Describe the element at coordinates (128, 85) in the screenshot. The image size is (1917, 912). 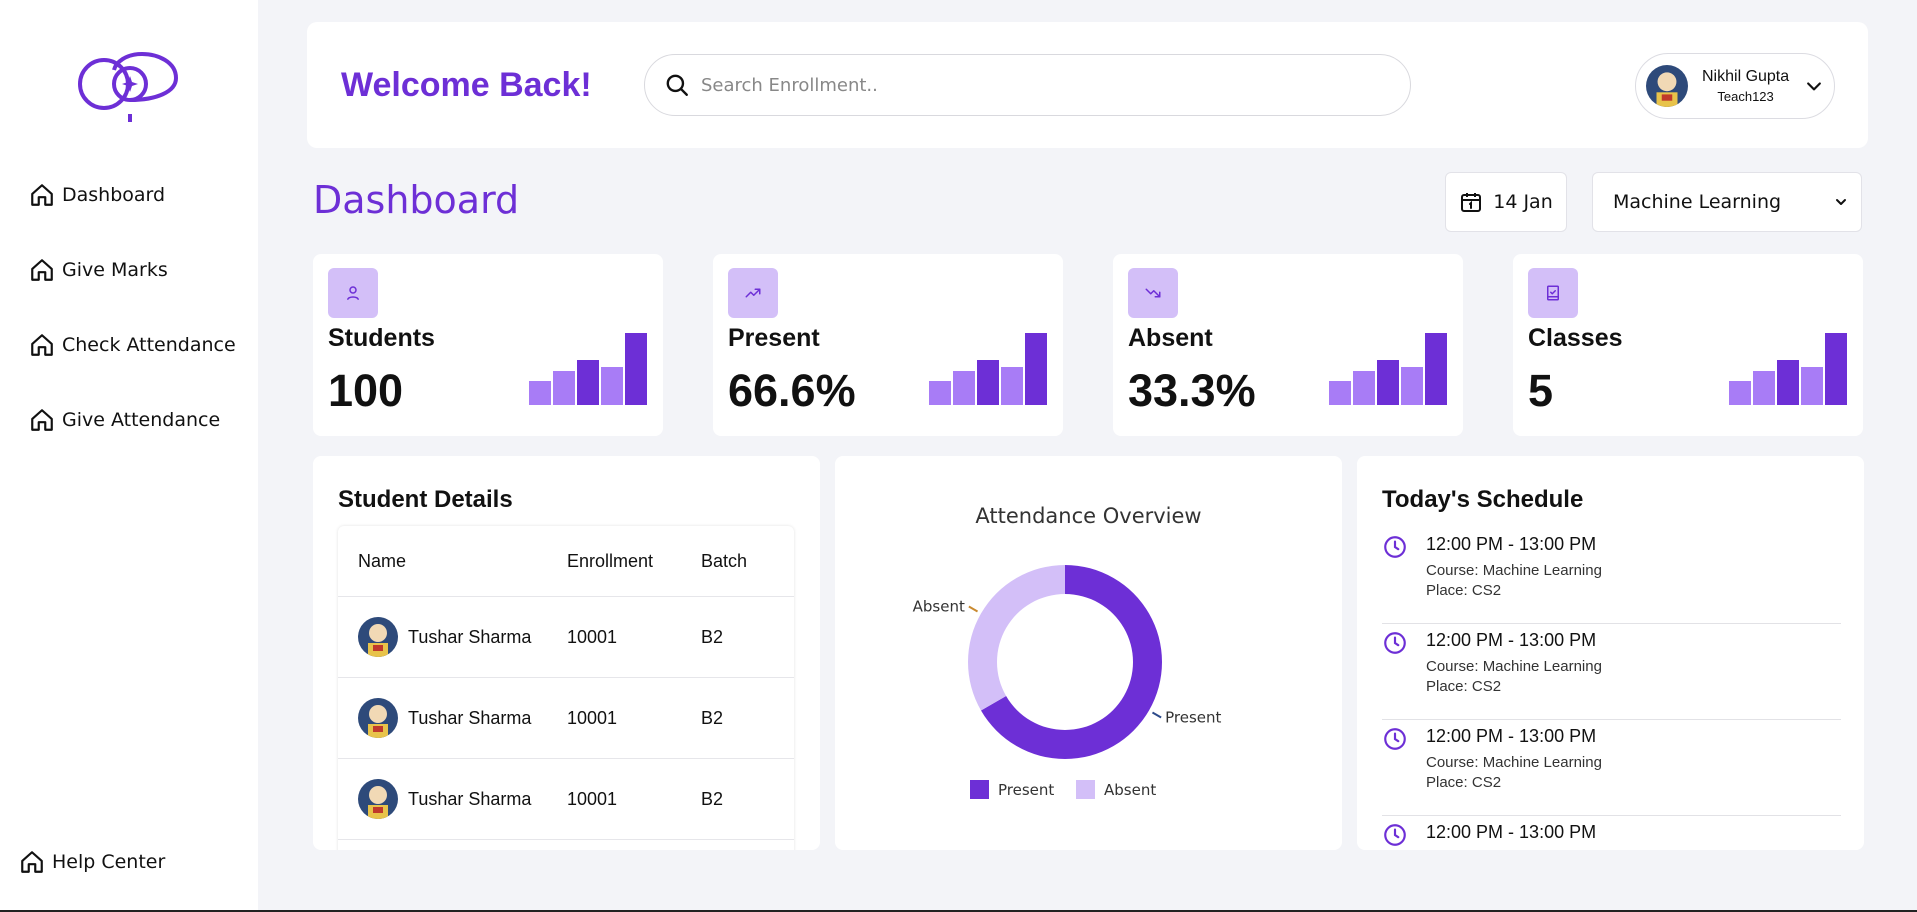
I see `brand-logo-icon` at that location.